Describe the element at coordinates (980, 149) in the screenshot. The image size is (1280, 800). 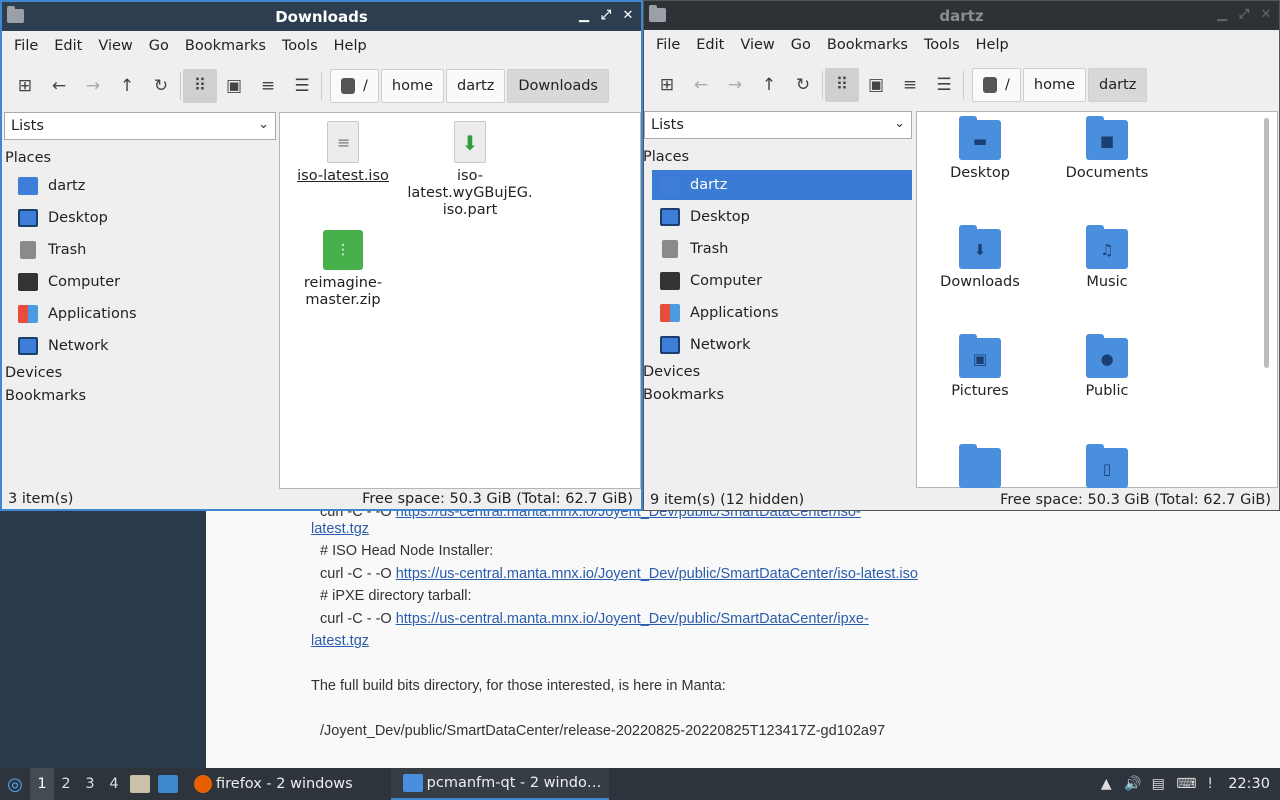
I see `file-item-desktop: ▬ Desktop` at that location.